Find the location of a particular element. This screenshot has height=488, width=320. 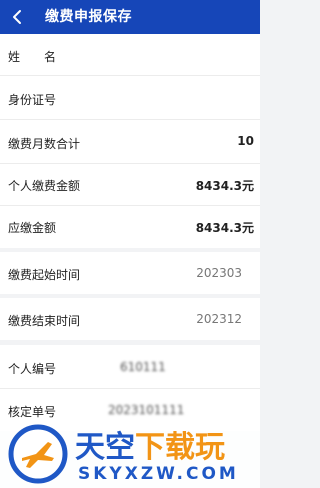

name-label: 姓 名 is located at coordinates (32, 57).